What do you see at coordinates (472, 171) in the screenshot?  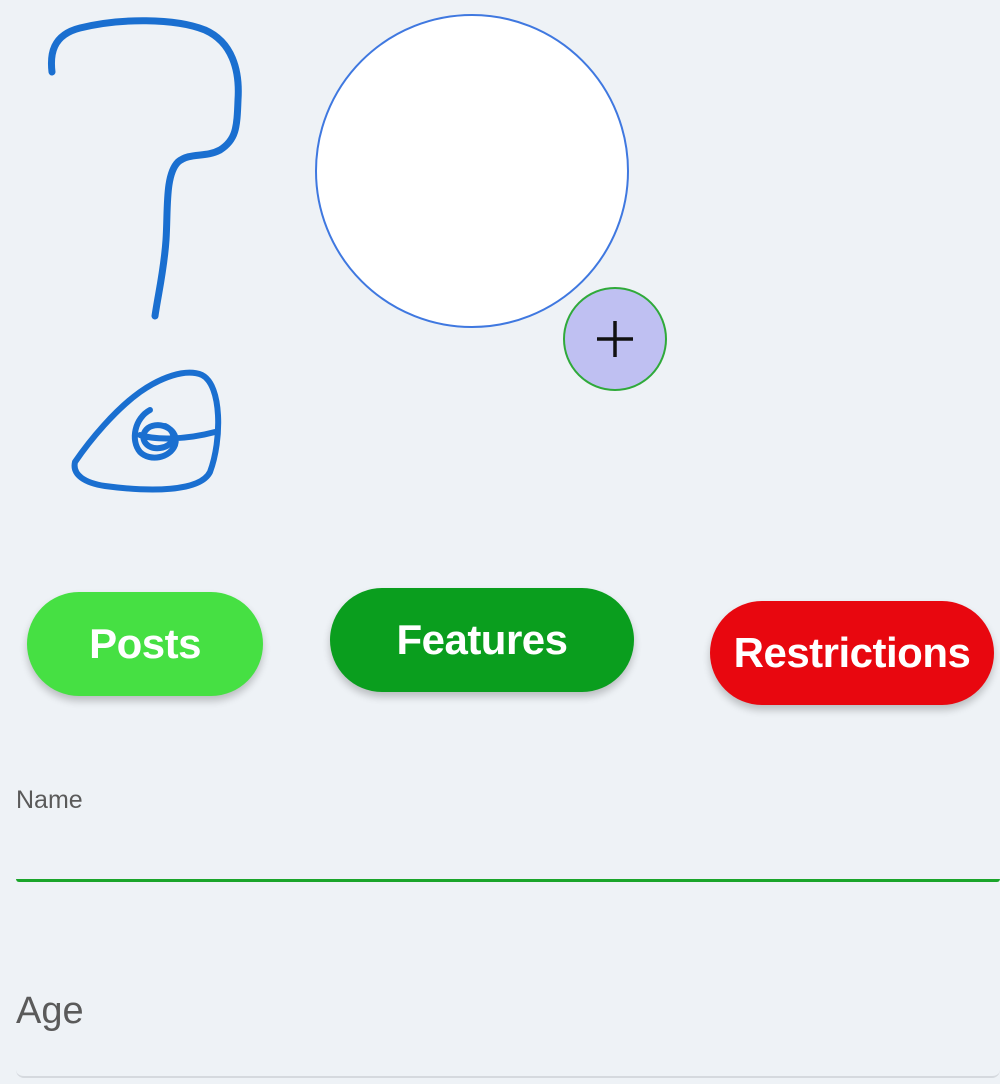 I see `avatar-circle` at bounding box center [472, 171].